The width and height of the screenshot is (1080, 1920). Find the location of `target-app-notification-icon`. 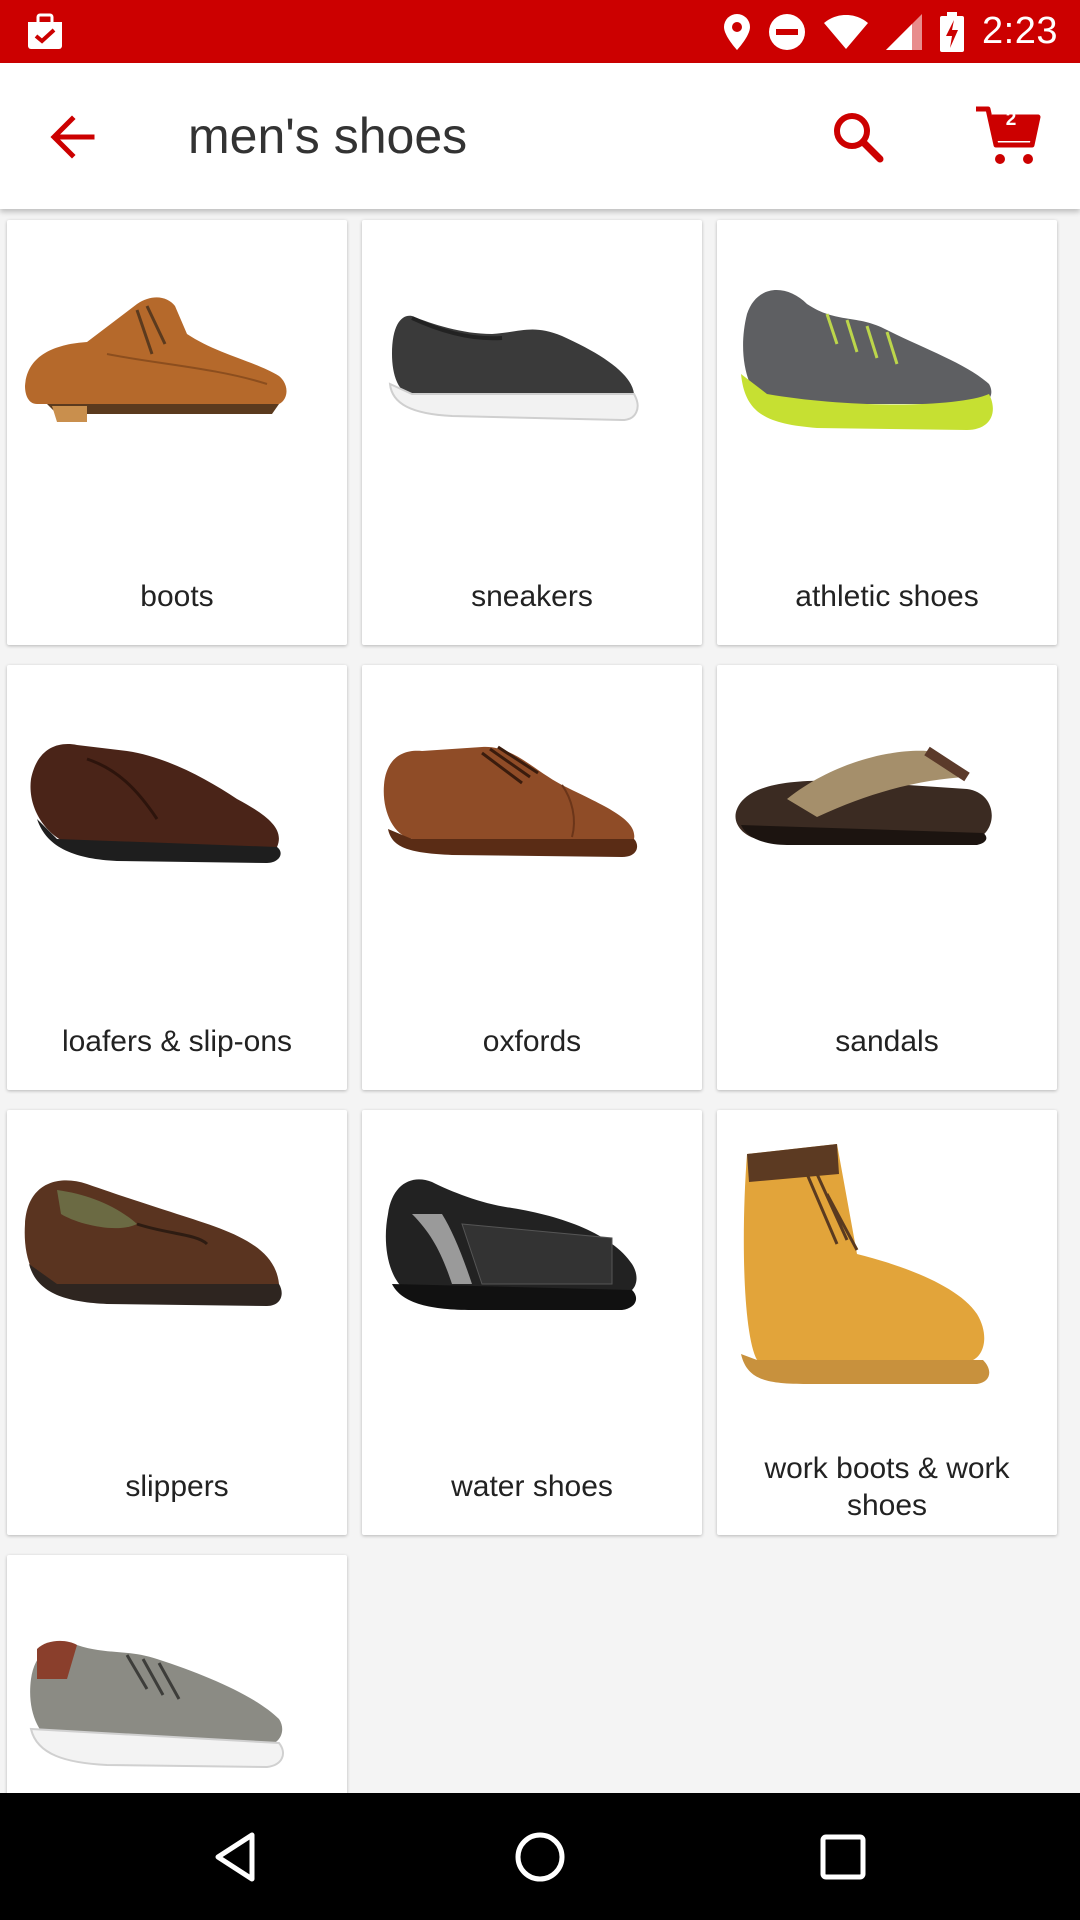

target-app-notification-icon is located at coordinates (45, 31).